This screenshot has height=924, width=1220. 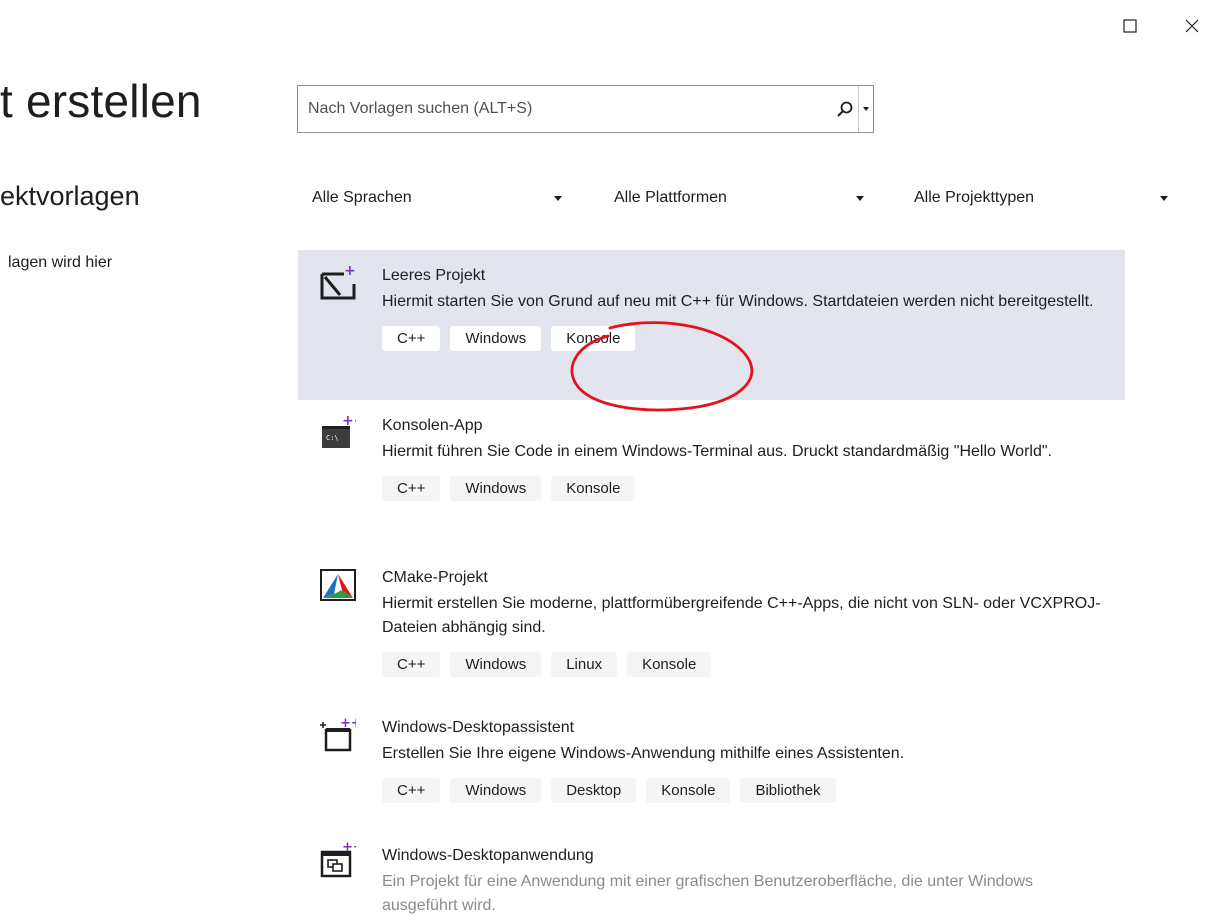 I want to click on search-button, so click(x=845, y=109).